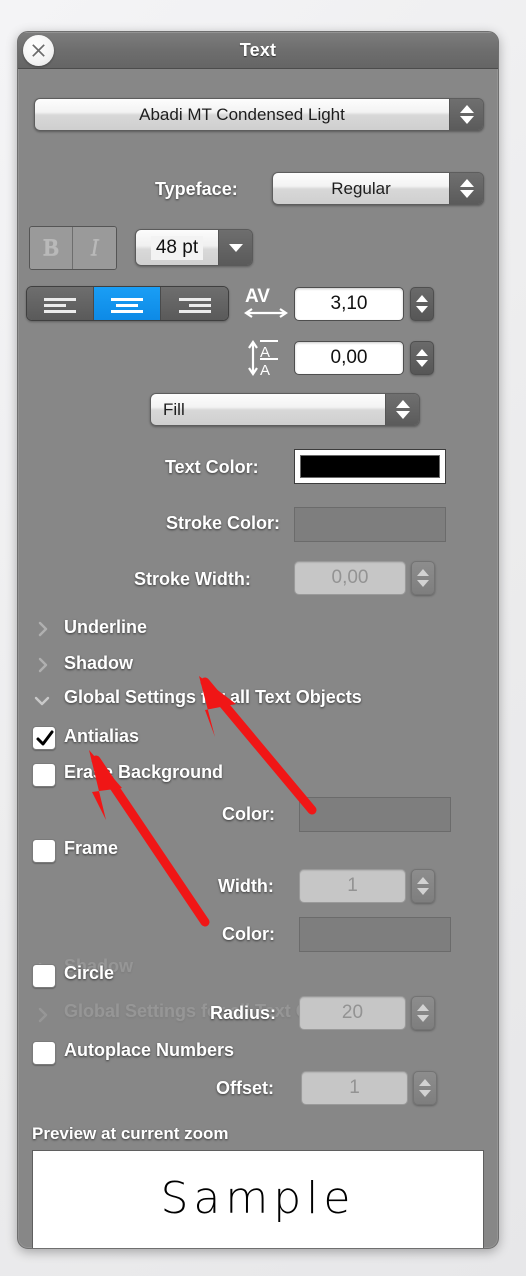 The image size is (526, 1276). I want to click on checkmark-icon, so click(45, 738).